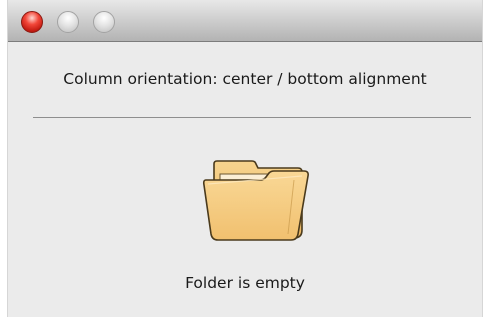 This screenshot has width=490, height=317. What do you see at coordinates (253, 198) in the screenshot?
I see `folder-icon` at bounding box center [253, 198].